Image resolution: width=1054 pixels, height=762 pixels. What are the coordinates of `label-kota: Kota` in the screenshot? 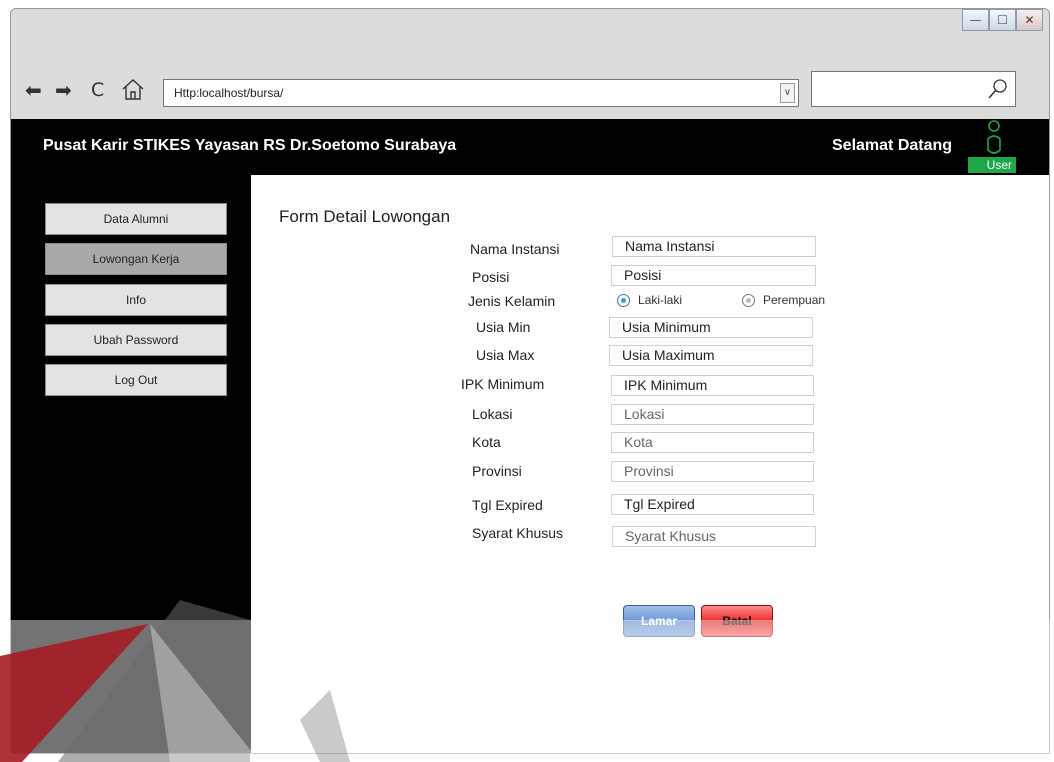 It's located at (486, 442).